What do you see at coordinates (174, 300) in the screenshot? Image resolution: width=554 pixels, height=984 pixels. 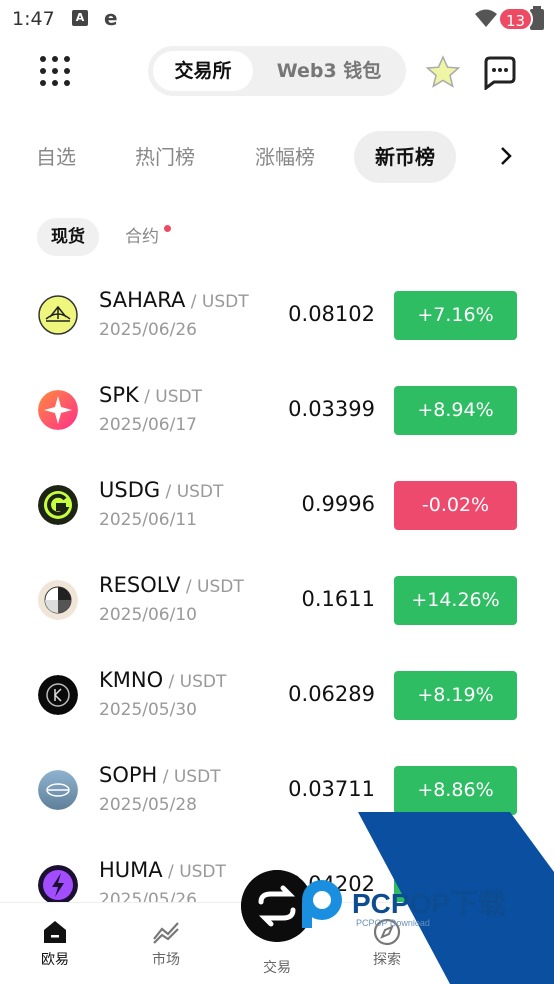 I see `coin-pair: SAHARA / USDT` at bounding box center [174, 300].